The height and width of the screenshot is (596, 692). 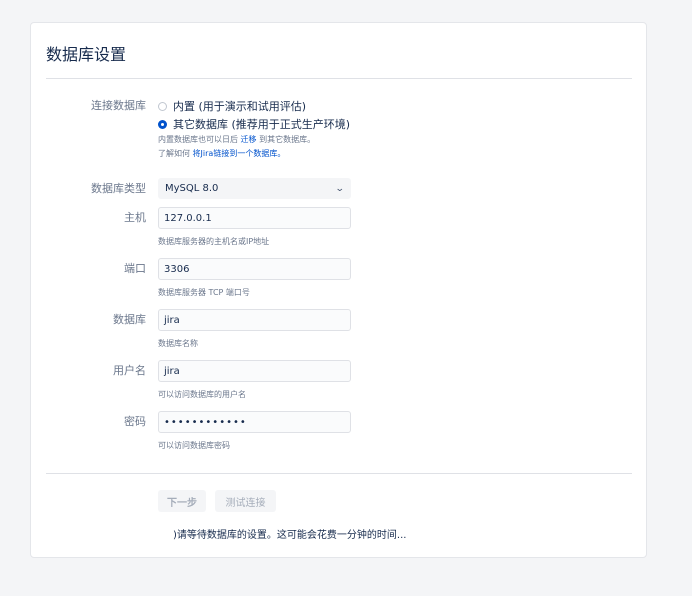 I want to click on migrate-note-prefix: 内置数据库也可以日后, so click(x=198, y=139).